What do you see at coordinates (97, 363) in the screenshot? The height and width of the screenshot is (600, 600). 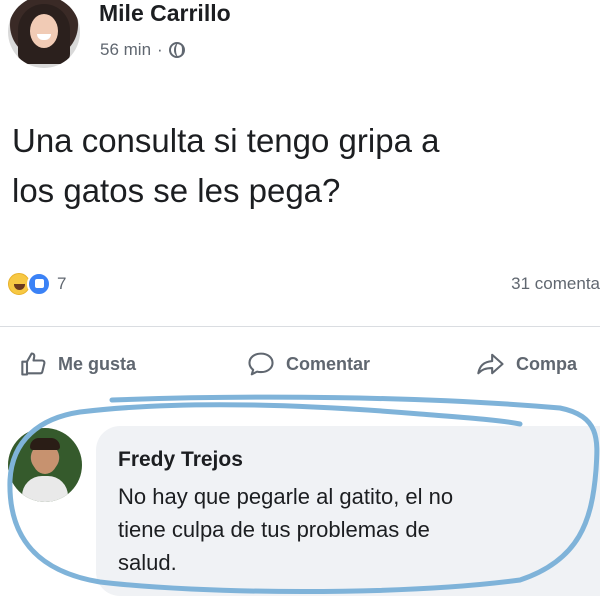 I see `like-button-label: Me gusta` at bounding box center [97, 363].